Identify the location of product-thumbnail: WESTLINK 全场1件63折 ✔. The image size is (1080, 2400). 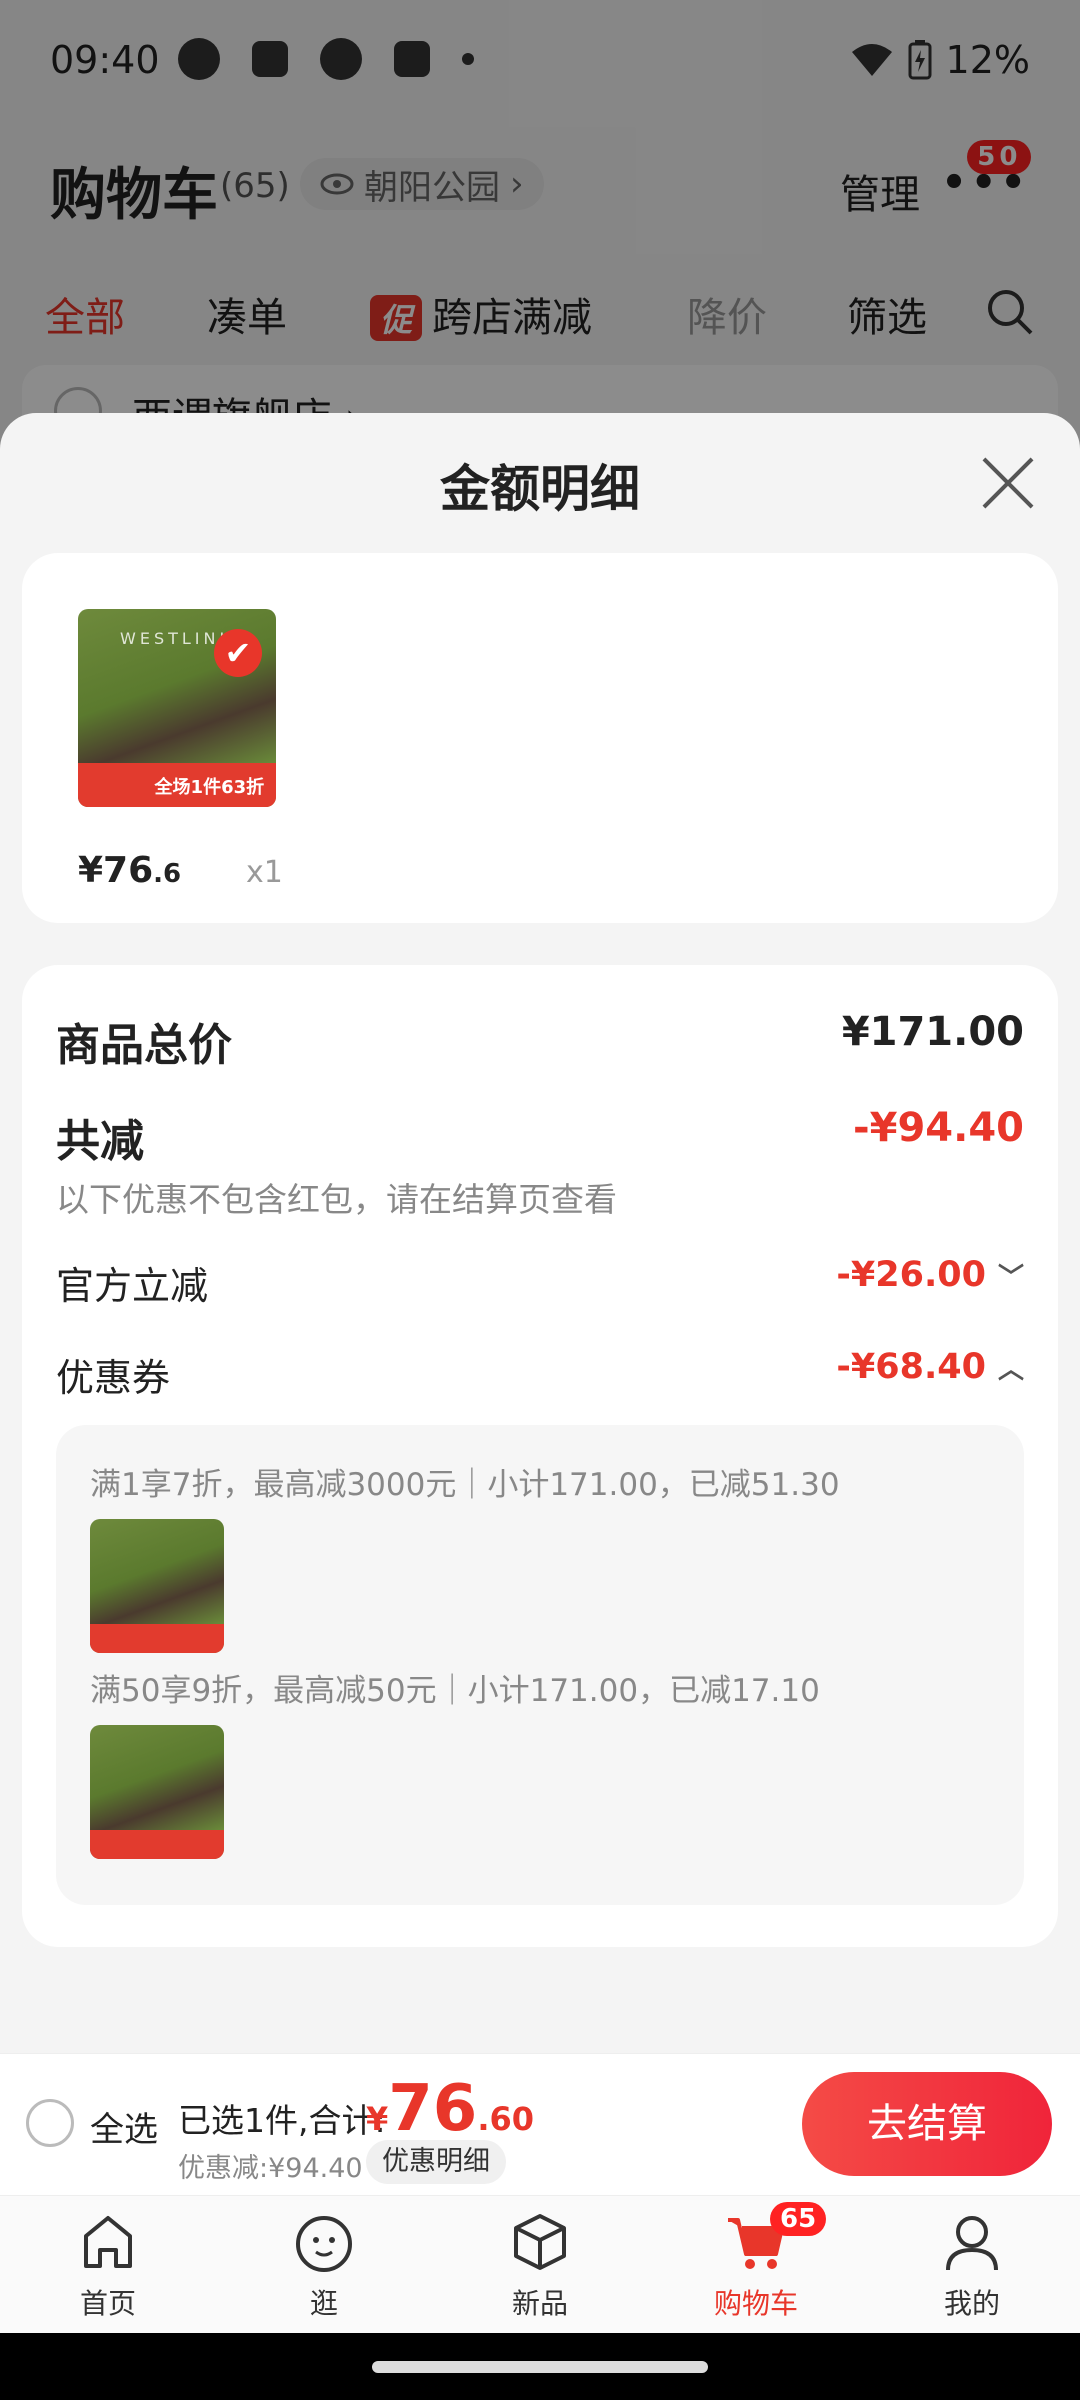
(177, 708).